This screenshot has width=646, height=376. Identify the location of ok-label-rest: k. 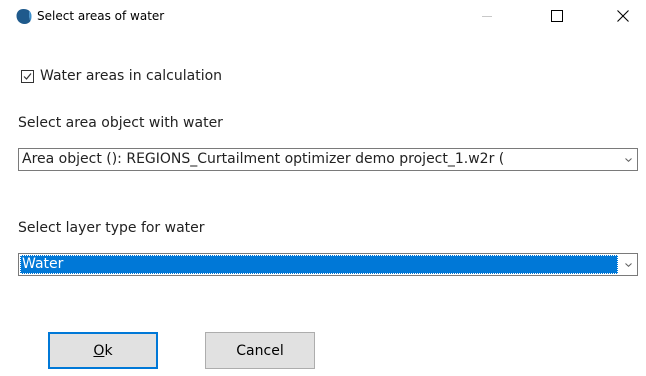
(108, 350).